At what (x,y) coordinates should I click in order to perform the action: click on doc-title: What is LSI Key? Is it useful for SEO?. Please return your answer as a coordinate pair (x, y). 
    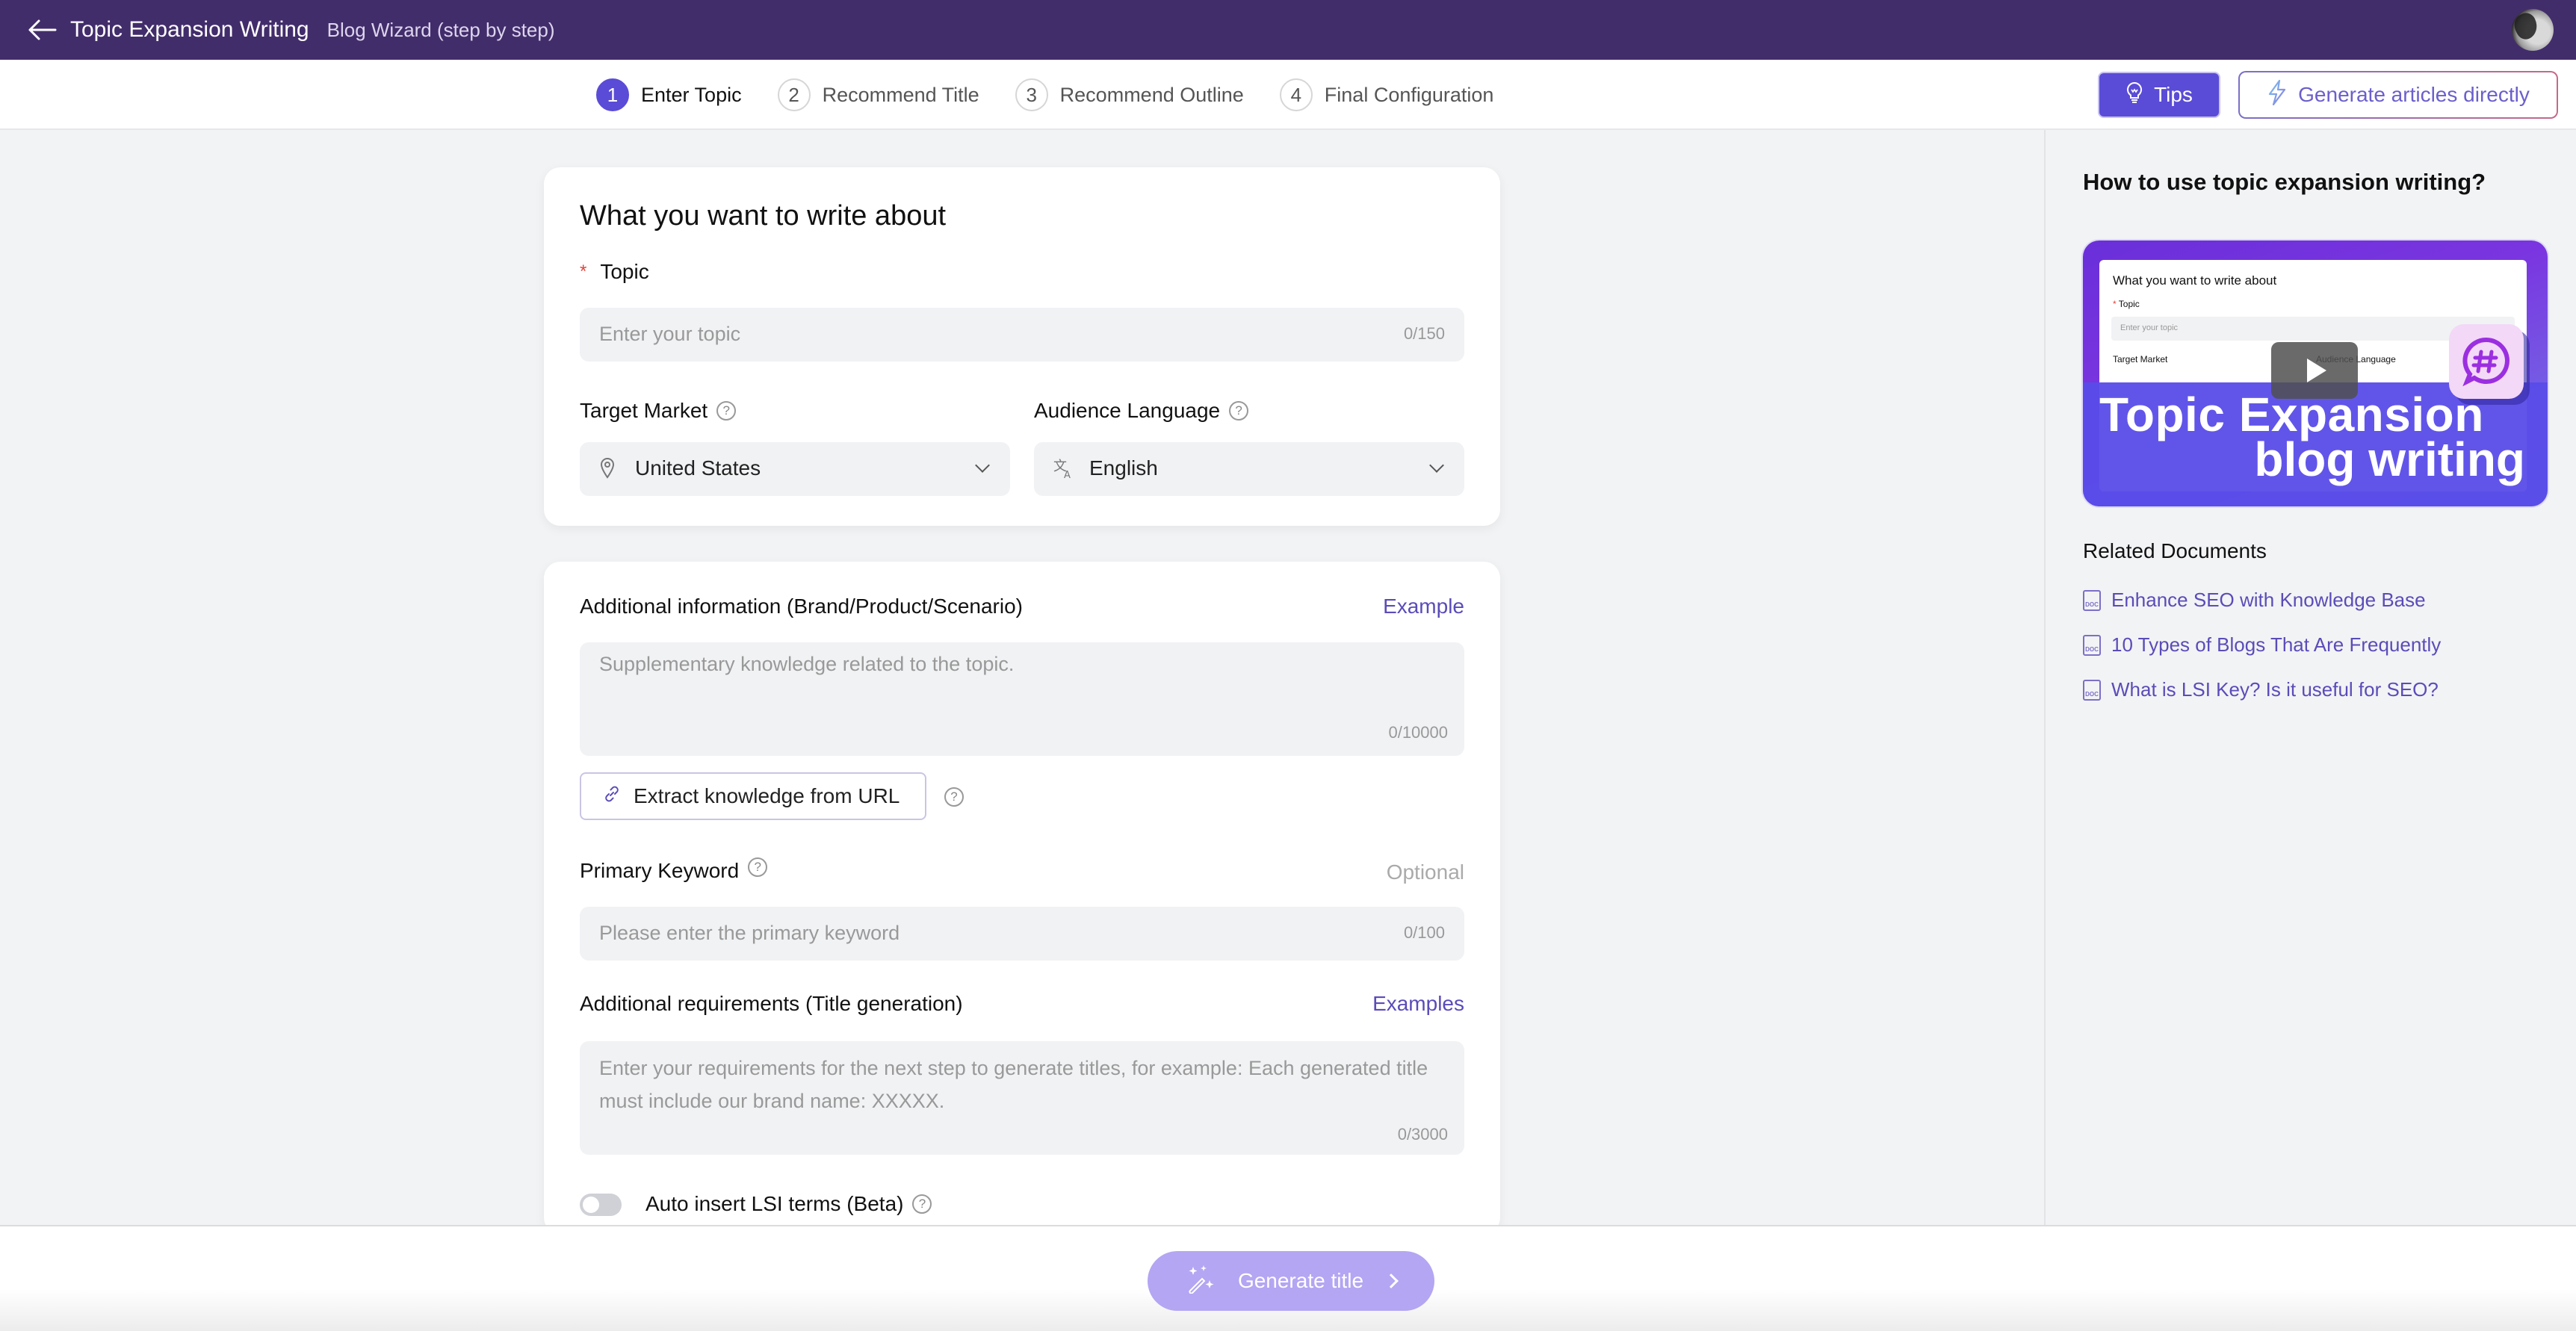
    Looking at the image, I should click on (2275, 689).